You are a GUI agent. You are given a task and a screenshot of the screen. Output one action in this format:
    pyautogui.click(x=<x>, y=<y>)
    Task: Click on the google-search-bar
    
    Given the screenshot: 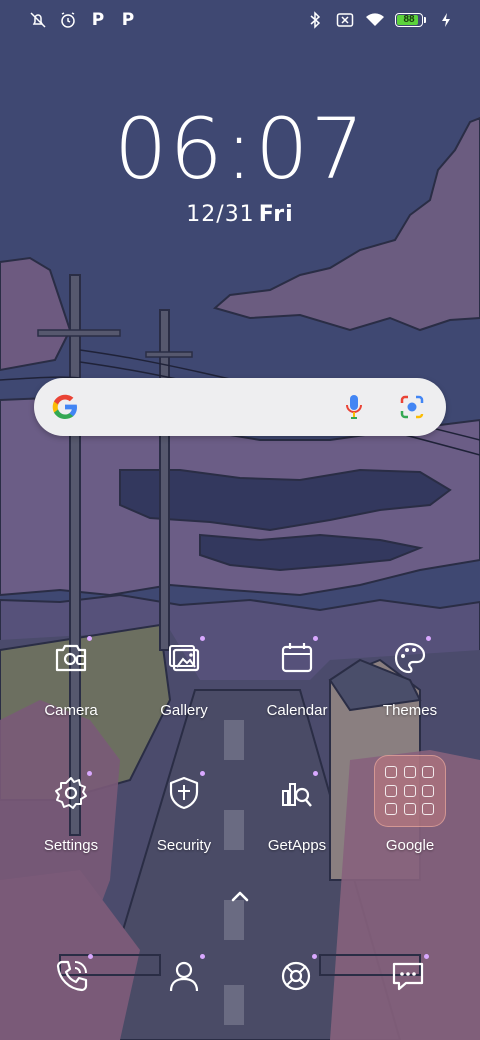 What is the action you would take?
    pyautogui.click(x=240, y=407)
    